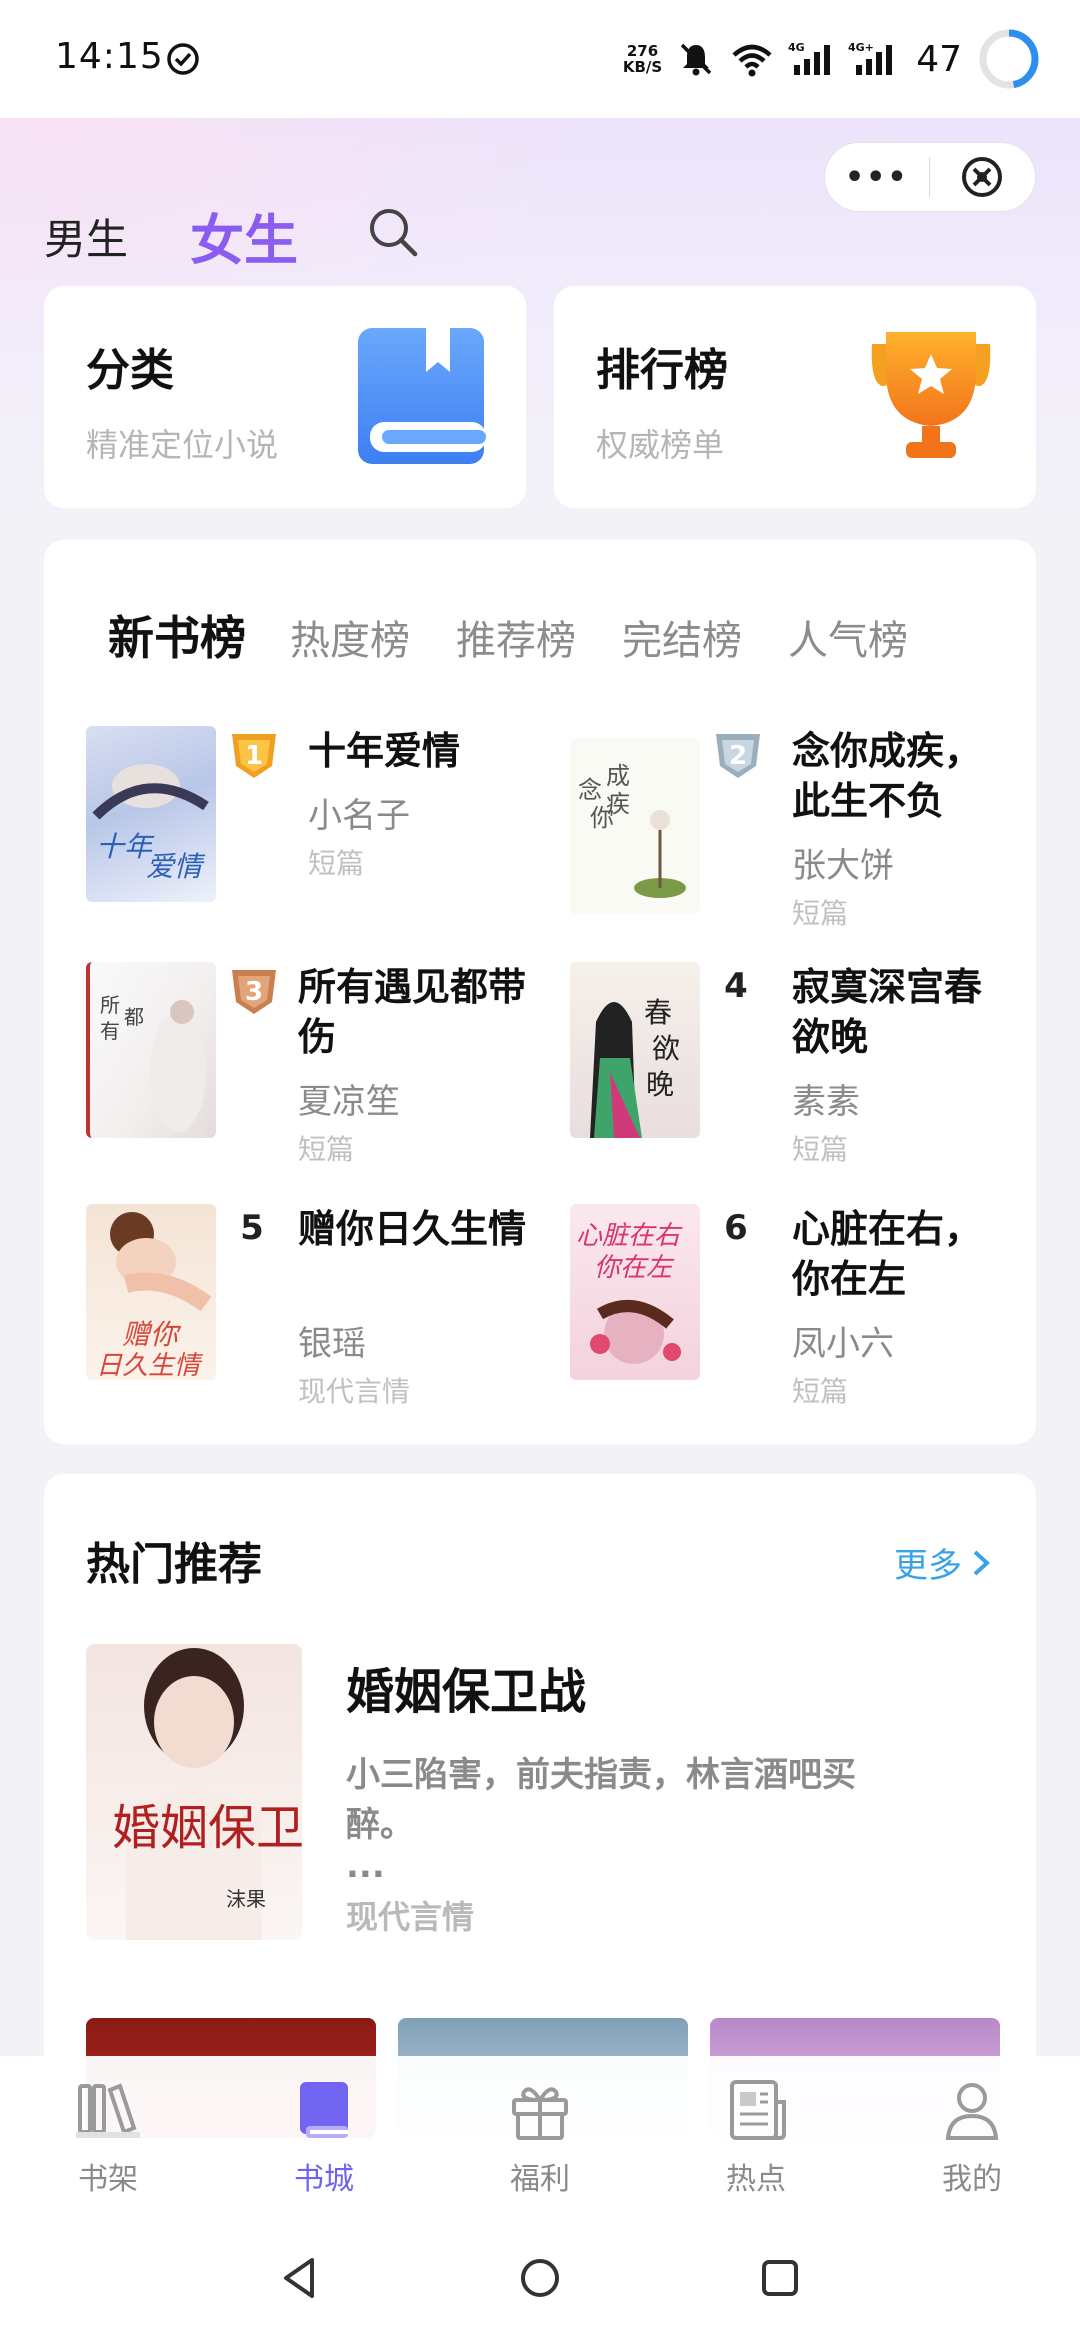 The image size is (1080, 2340). I want to click on svg-text: 2, so click(738, 756).